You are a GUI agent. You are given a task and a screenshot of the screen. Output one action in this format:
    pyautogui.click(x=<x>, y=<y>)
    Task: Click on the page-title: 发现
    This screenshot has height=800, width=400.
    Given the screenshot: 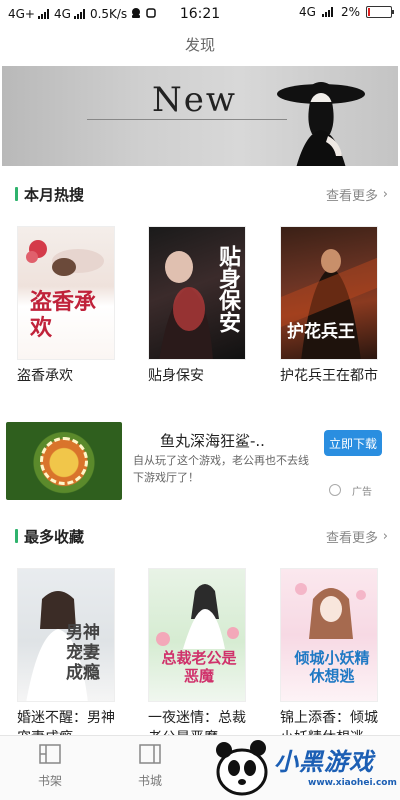 What is the action you would take?
    pyautogui.click(x=199, y=45)
    